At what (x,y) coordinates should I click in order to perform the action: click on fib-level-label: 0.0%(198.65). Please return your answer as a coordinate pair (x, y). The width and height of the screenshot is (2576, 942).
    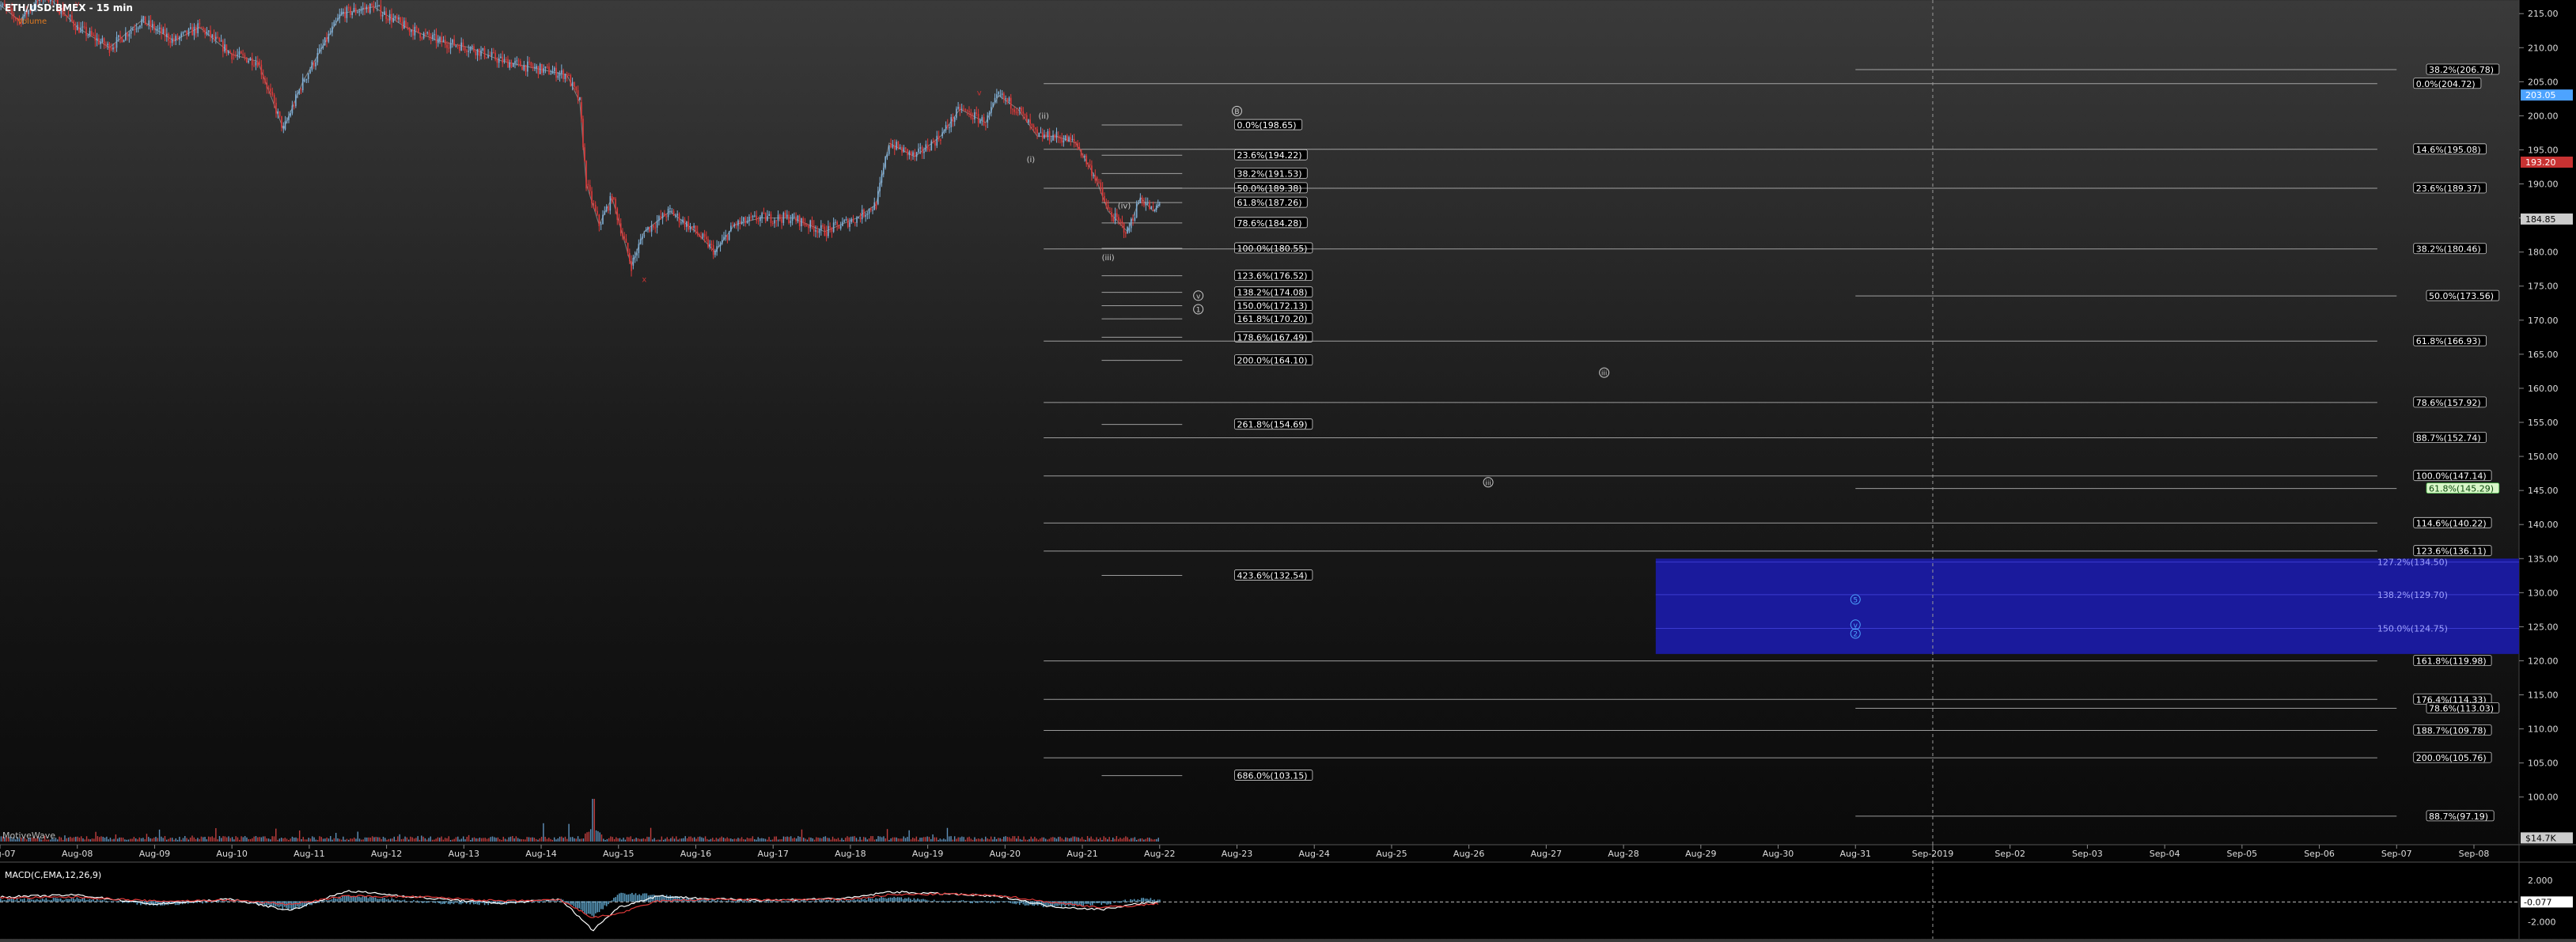
    Looking at the image, I should click on (1266, 125).